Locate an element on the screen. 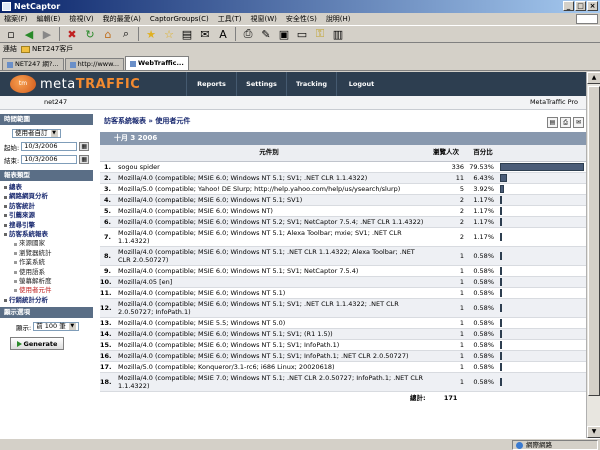 This screenshot has height=450, width=600. col-visitors: 瀏覽人次 is located at coordinates (446, 153).